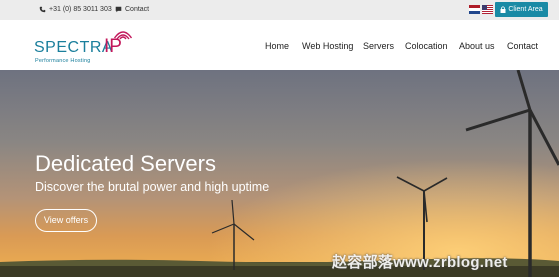 Image resolution: width=559 pixels, height=277 pixels. What do you see at coordinates (378, 46) in the screenshot?
I see `nav-servers: Servers` at bounding box center [378, 46].